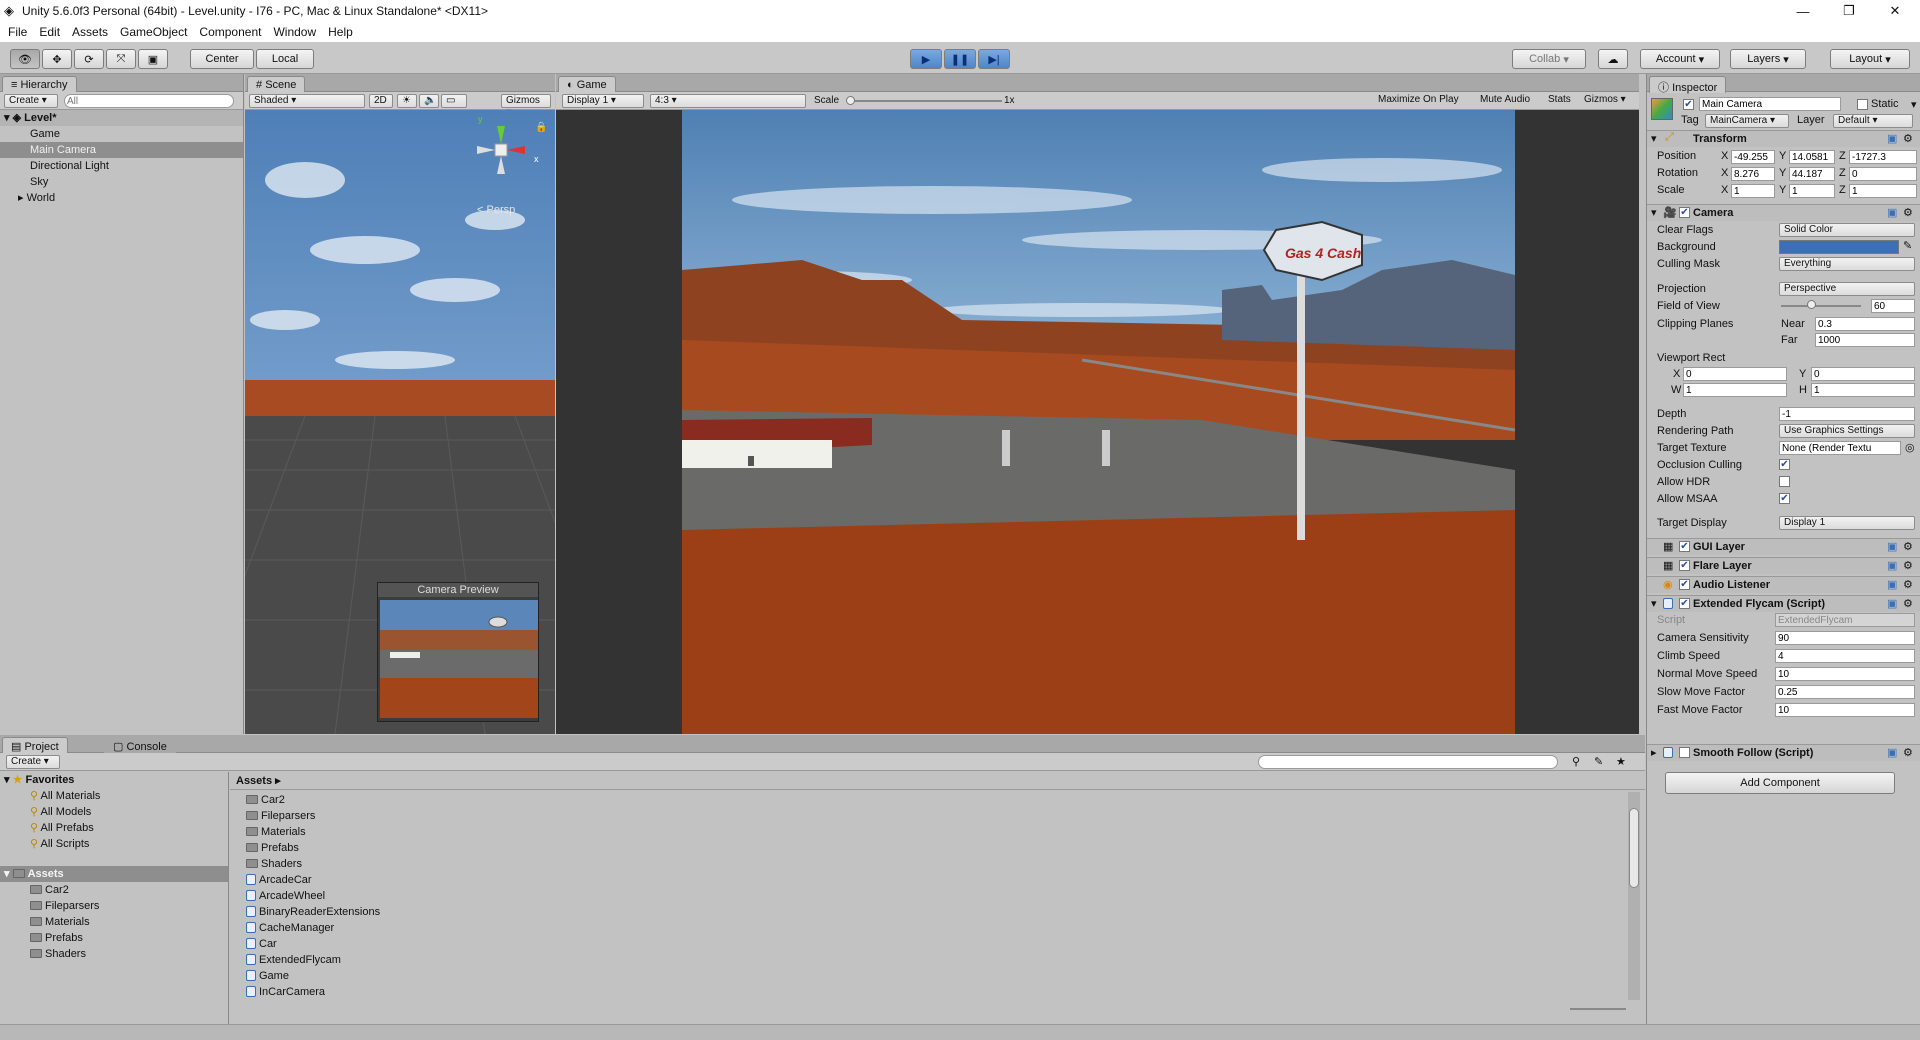  What do you see at coordinates (1883, 157) in the screenshot?
I see `position-z-field` at bounding box center [1883, 157].